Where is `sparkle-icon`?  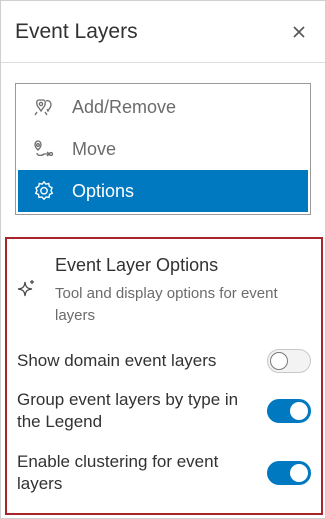 sparkle-icon is located at coordinates (25, 288).